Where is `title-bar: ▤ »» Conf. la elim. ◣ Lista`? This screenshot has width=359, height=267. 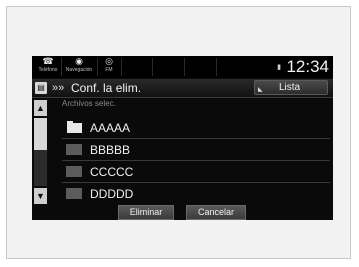
title-bar: ▤ »» Conf. la elim. ◣ Lista is located at coordinates (182, 88).